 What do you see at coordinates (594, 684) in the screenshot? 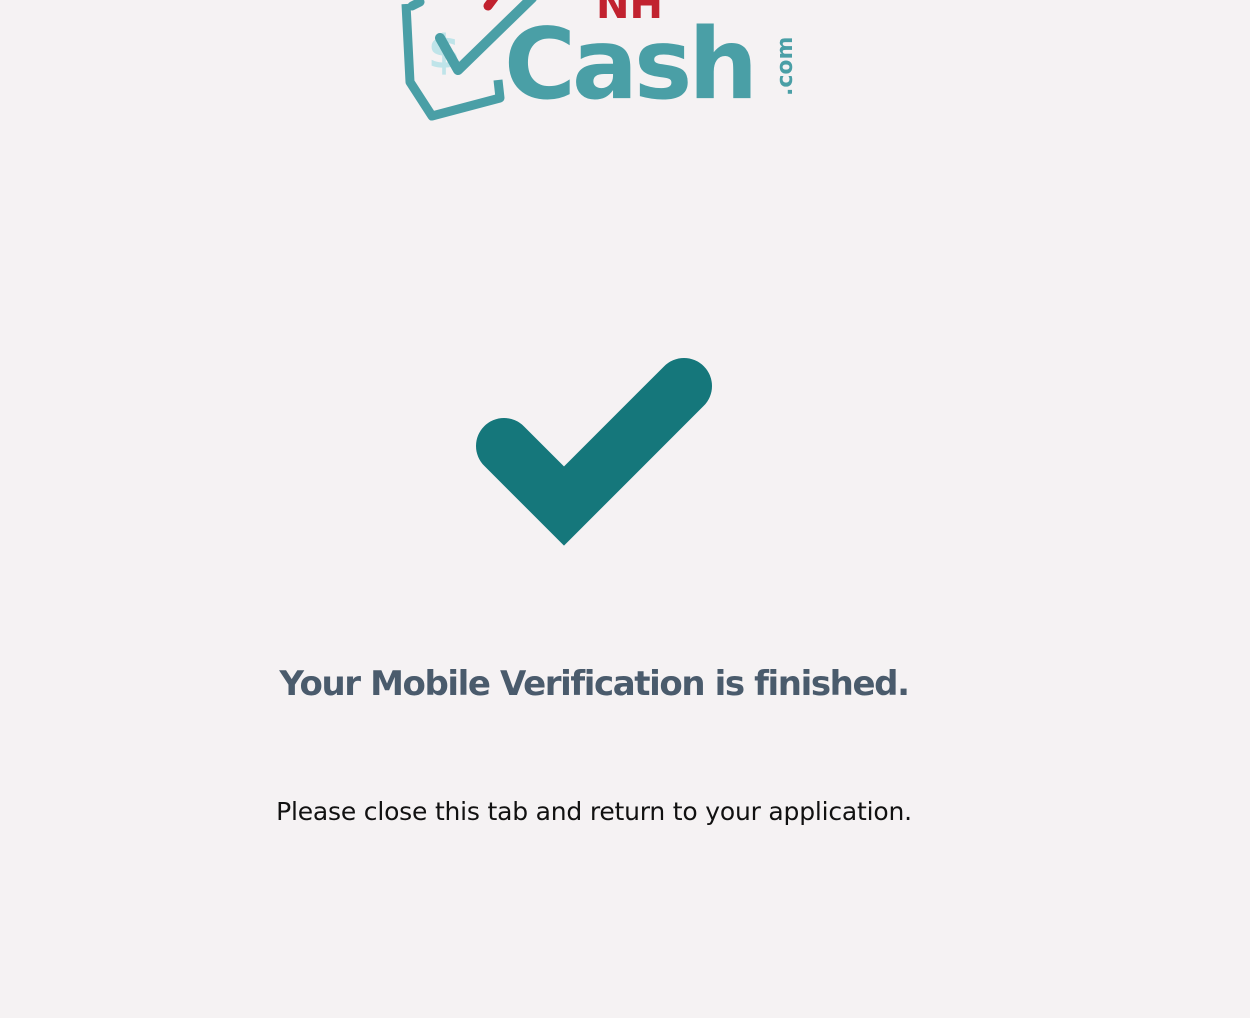
I see `verification-heading: Your Mobile Verification is finished.` at bounding box center [594, 684].